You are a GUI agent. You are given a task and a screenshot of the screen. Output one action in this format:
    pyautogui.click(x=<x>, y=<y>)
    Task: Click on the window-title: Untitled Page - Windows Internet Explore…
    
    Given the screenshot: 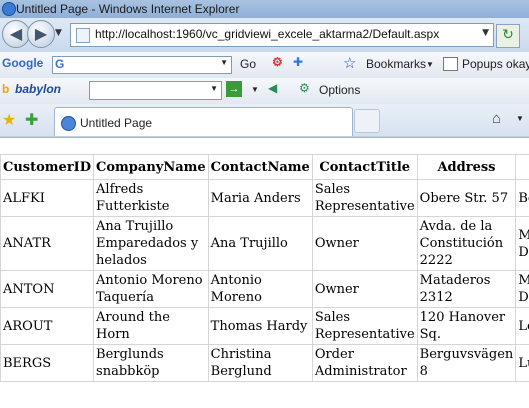 What is the action you would take?
    pyautogui.click(x=127, y=9)
    